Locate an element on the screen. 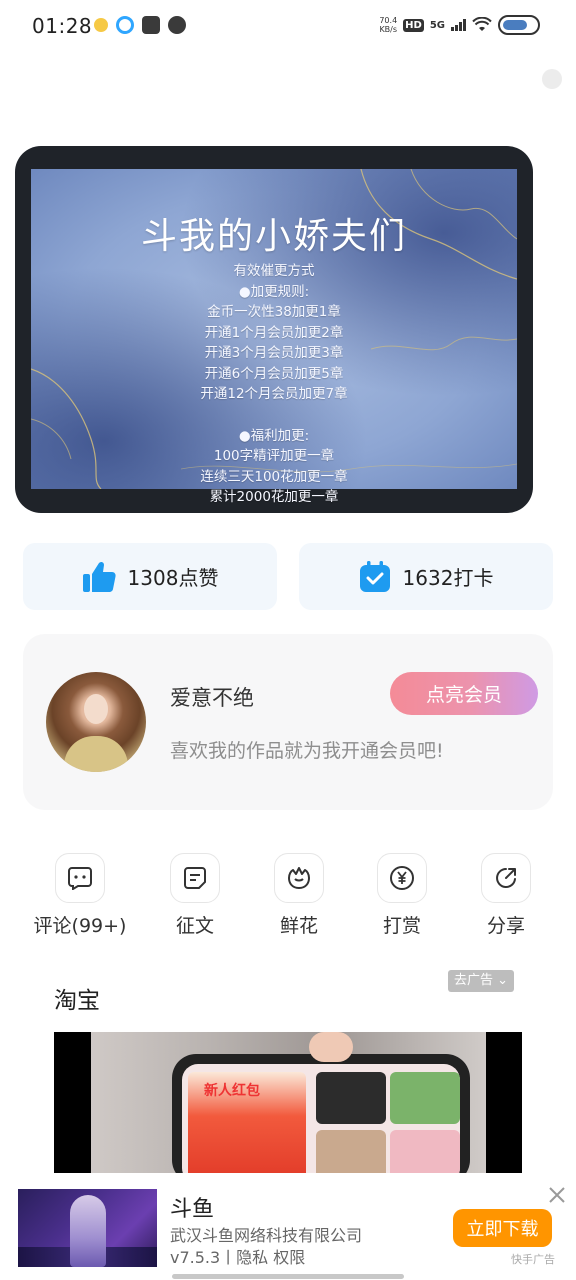  remove-ad-button: 去广告 ⌄ is located at coordinates (481, 981).